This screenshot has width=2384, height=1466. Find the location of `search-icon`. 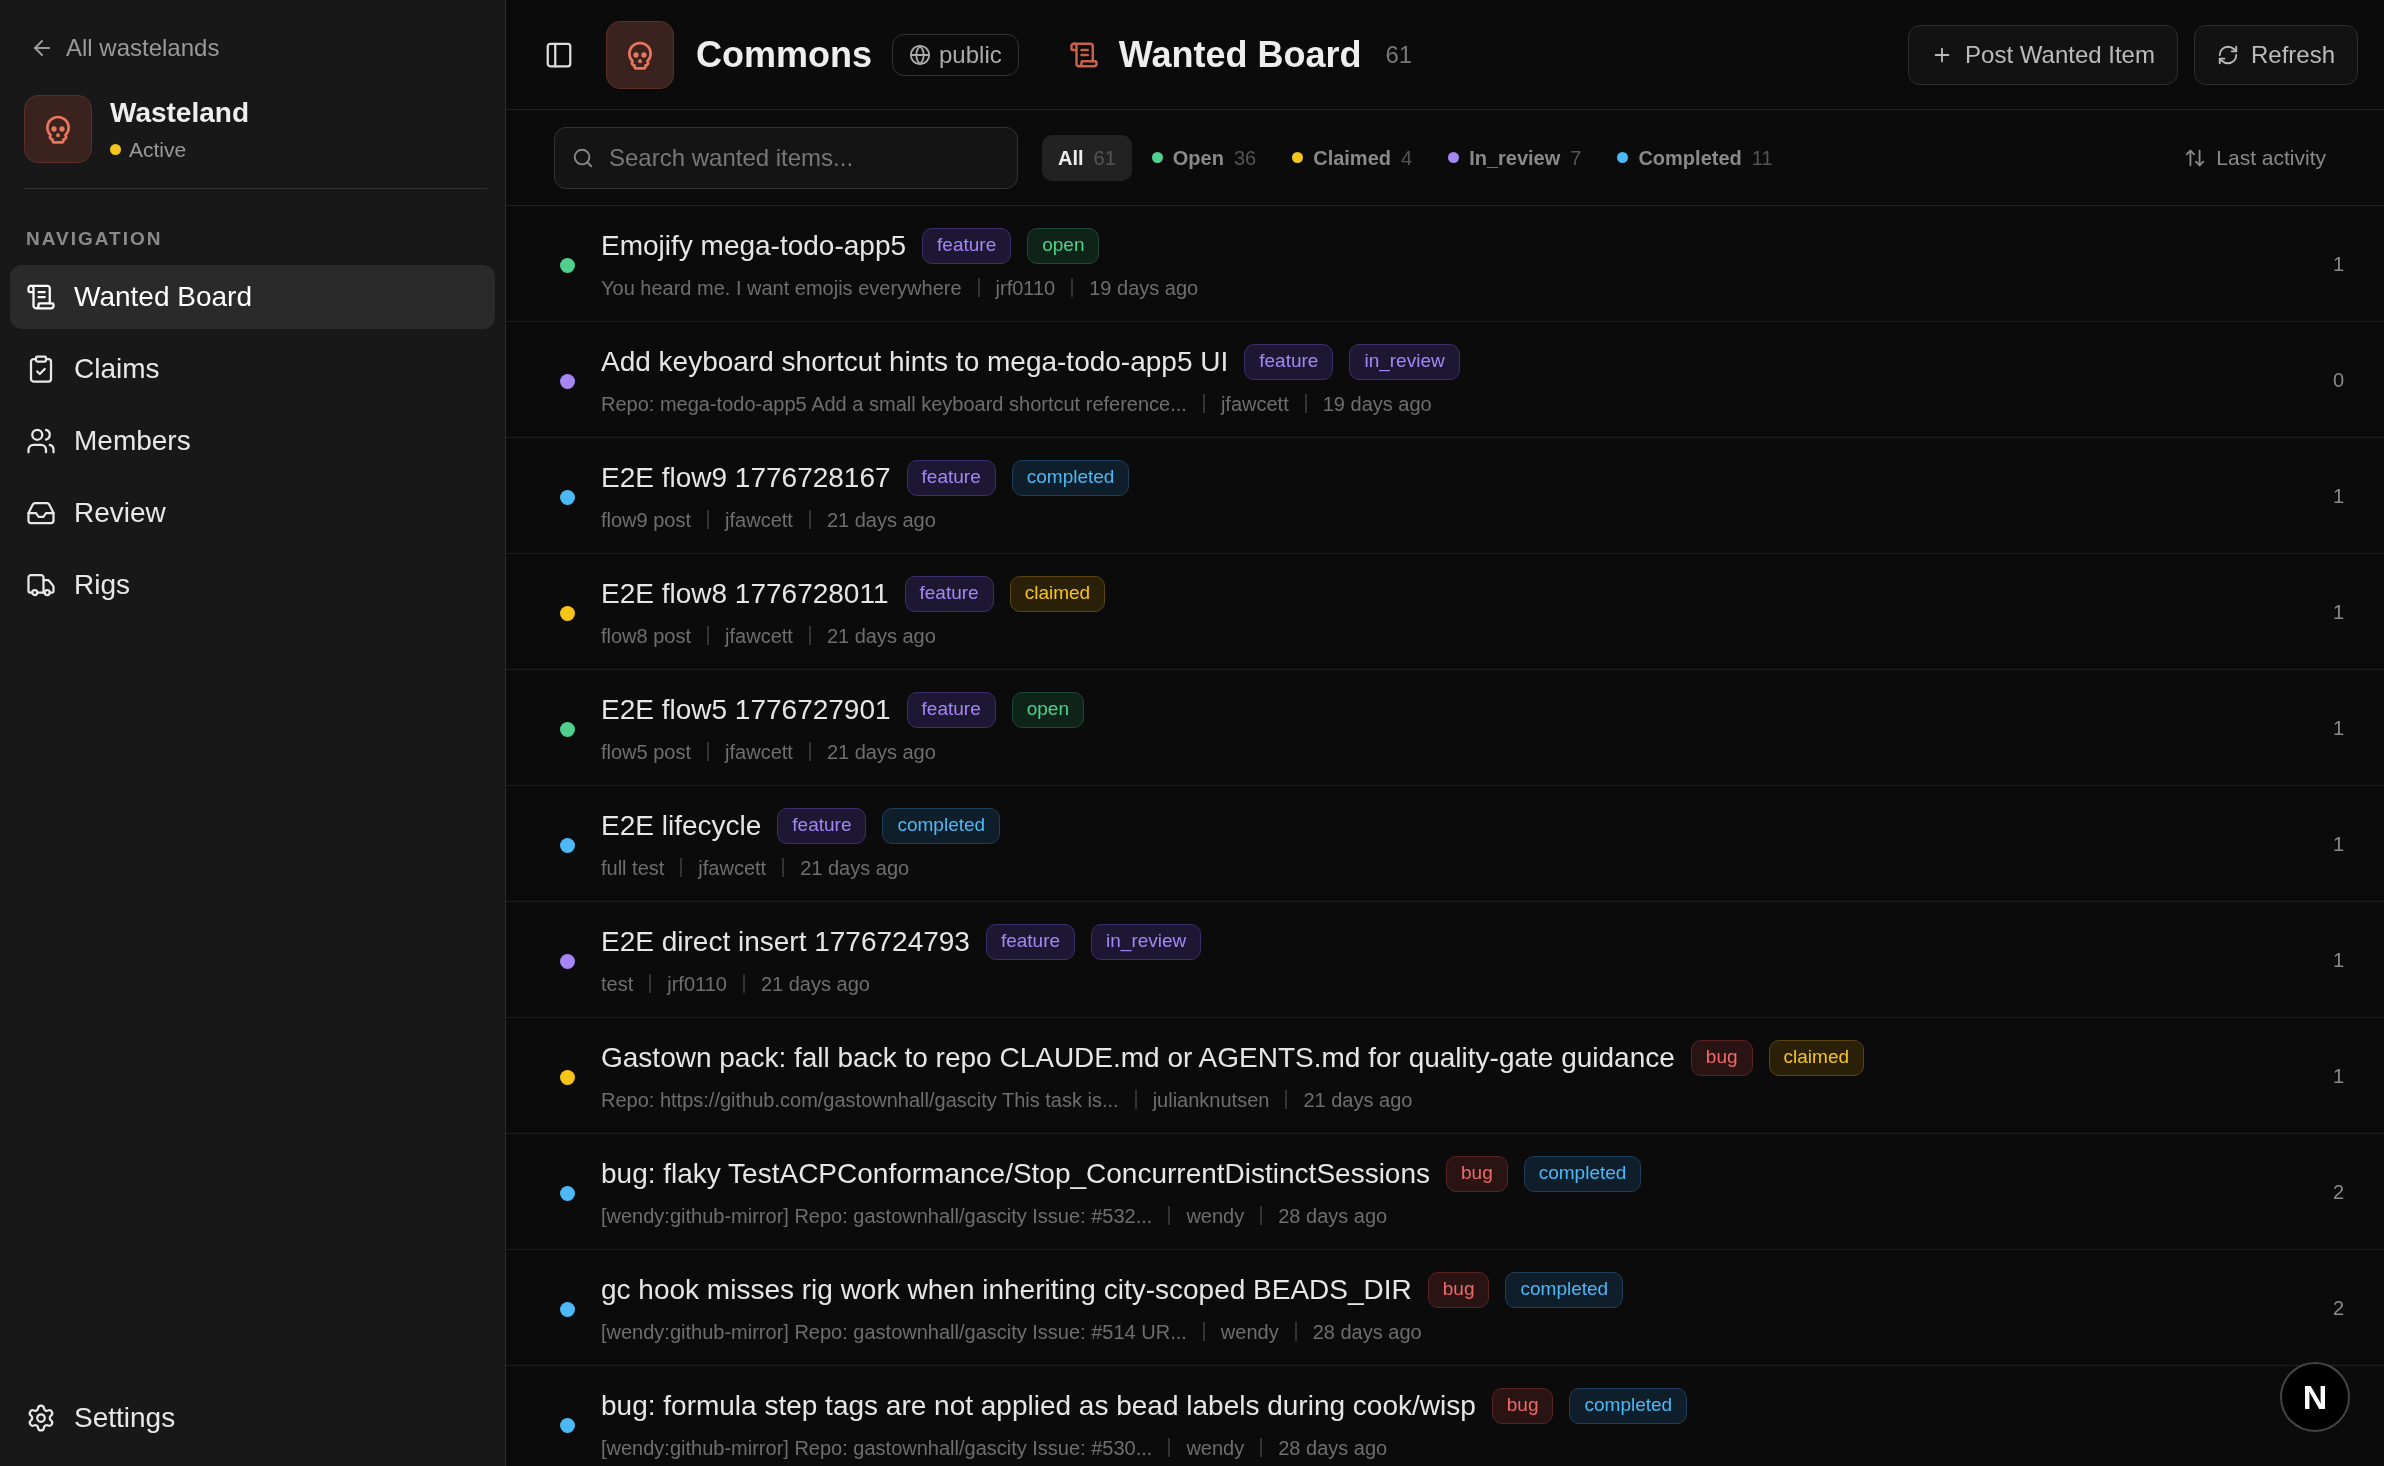

search-icon is located at coordinates (583, 157).